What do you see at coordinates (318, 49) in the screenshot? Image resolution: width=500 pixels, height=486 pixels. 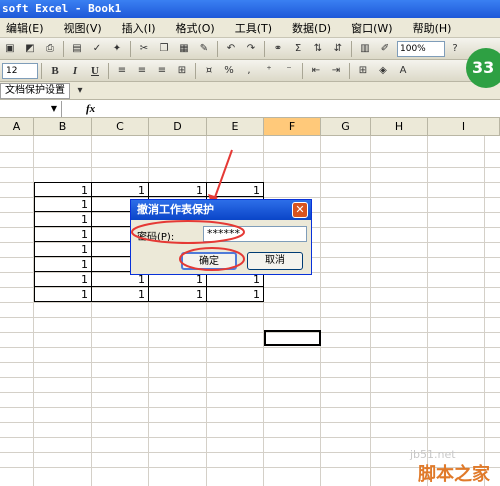 I see `sort-ascending-icon: ⇅` at bounding box center [318, 49].